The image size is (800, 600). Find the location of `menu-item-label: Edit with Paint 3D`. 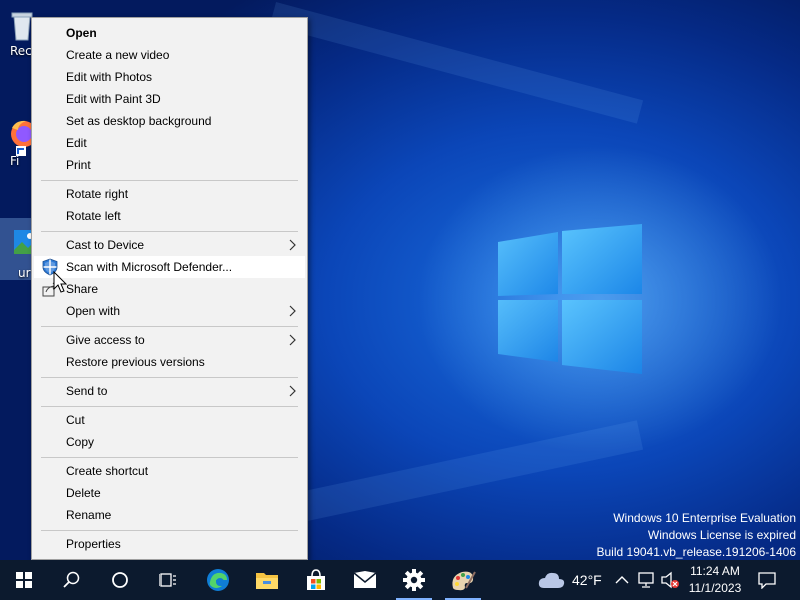

menu-item-label: Edit with Paint 3D is located at coordinates (113, 99).